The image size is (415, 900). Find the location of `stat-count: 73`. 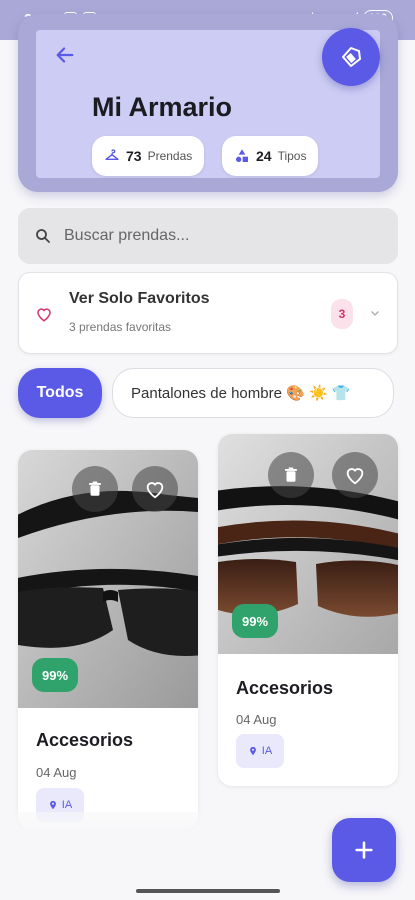

stat-count: 73 is located at coordinates (134, 156).